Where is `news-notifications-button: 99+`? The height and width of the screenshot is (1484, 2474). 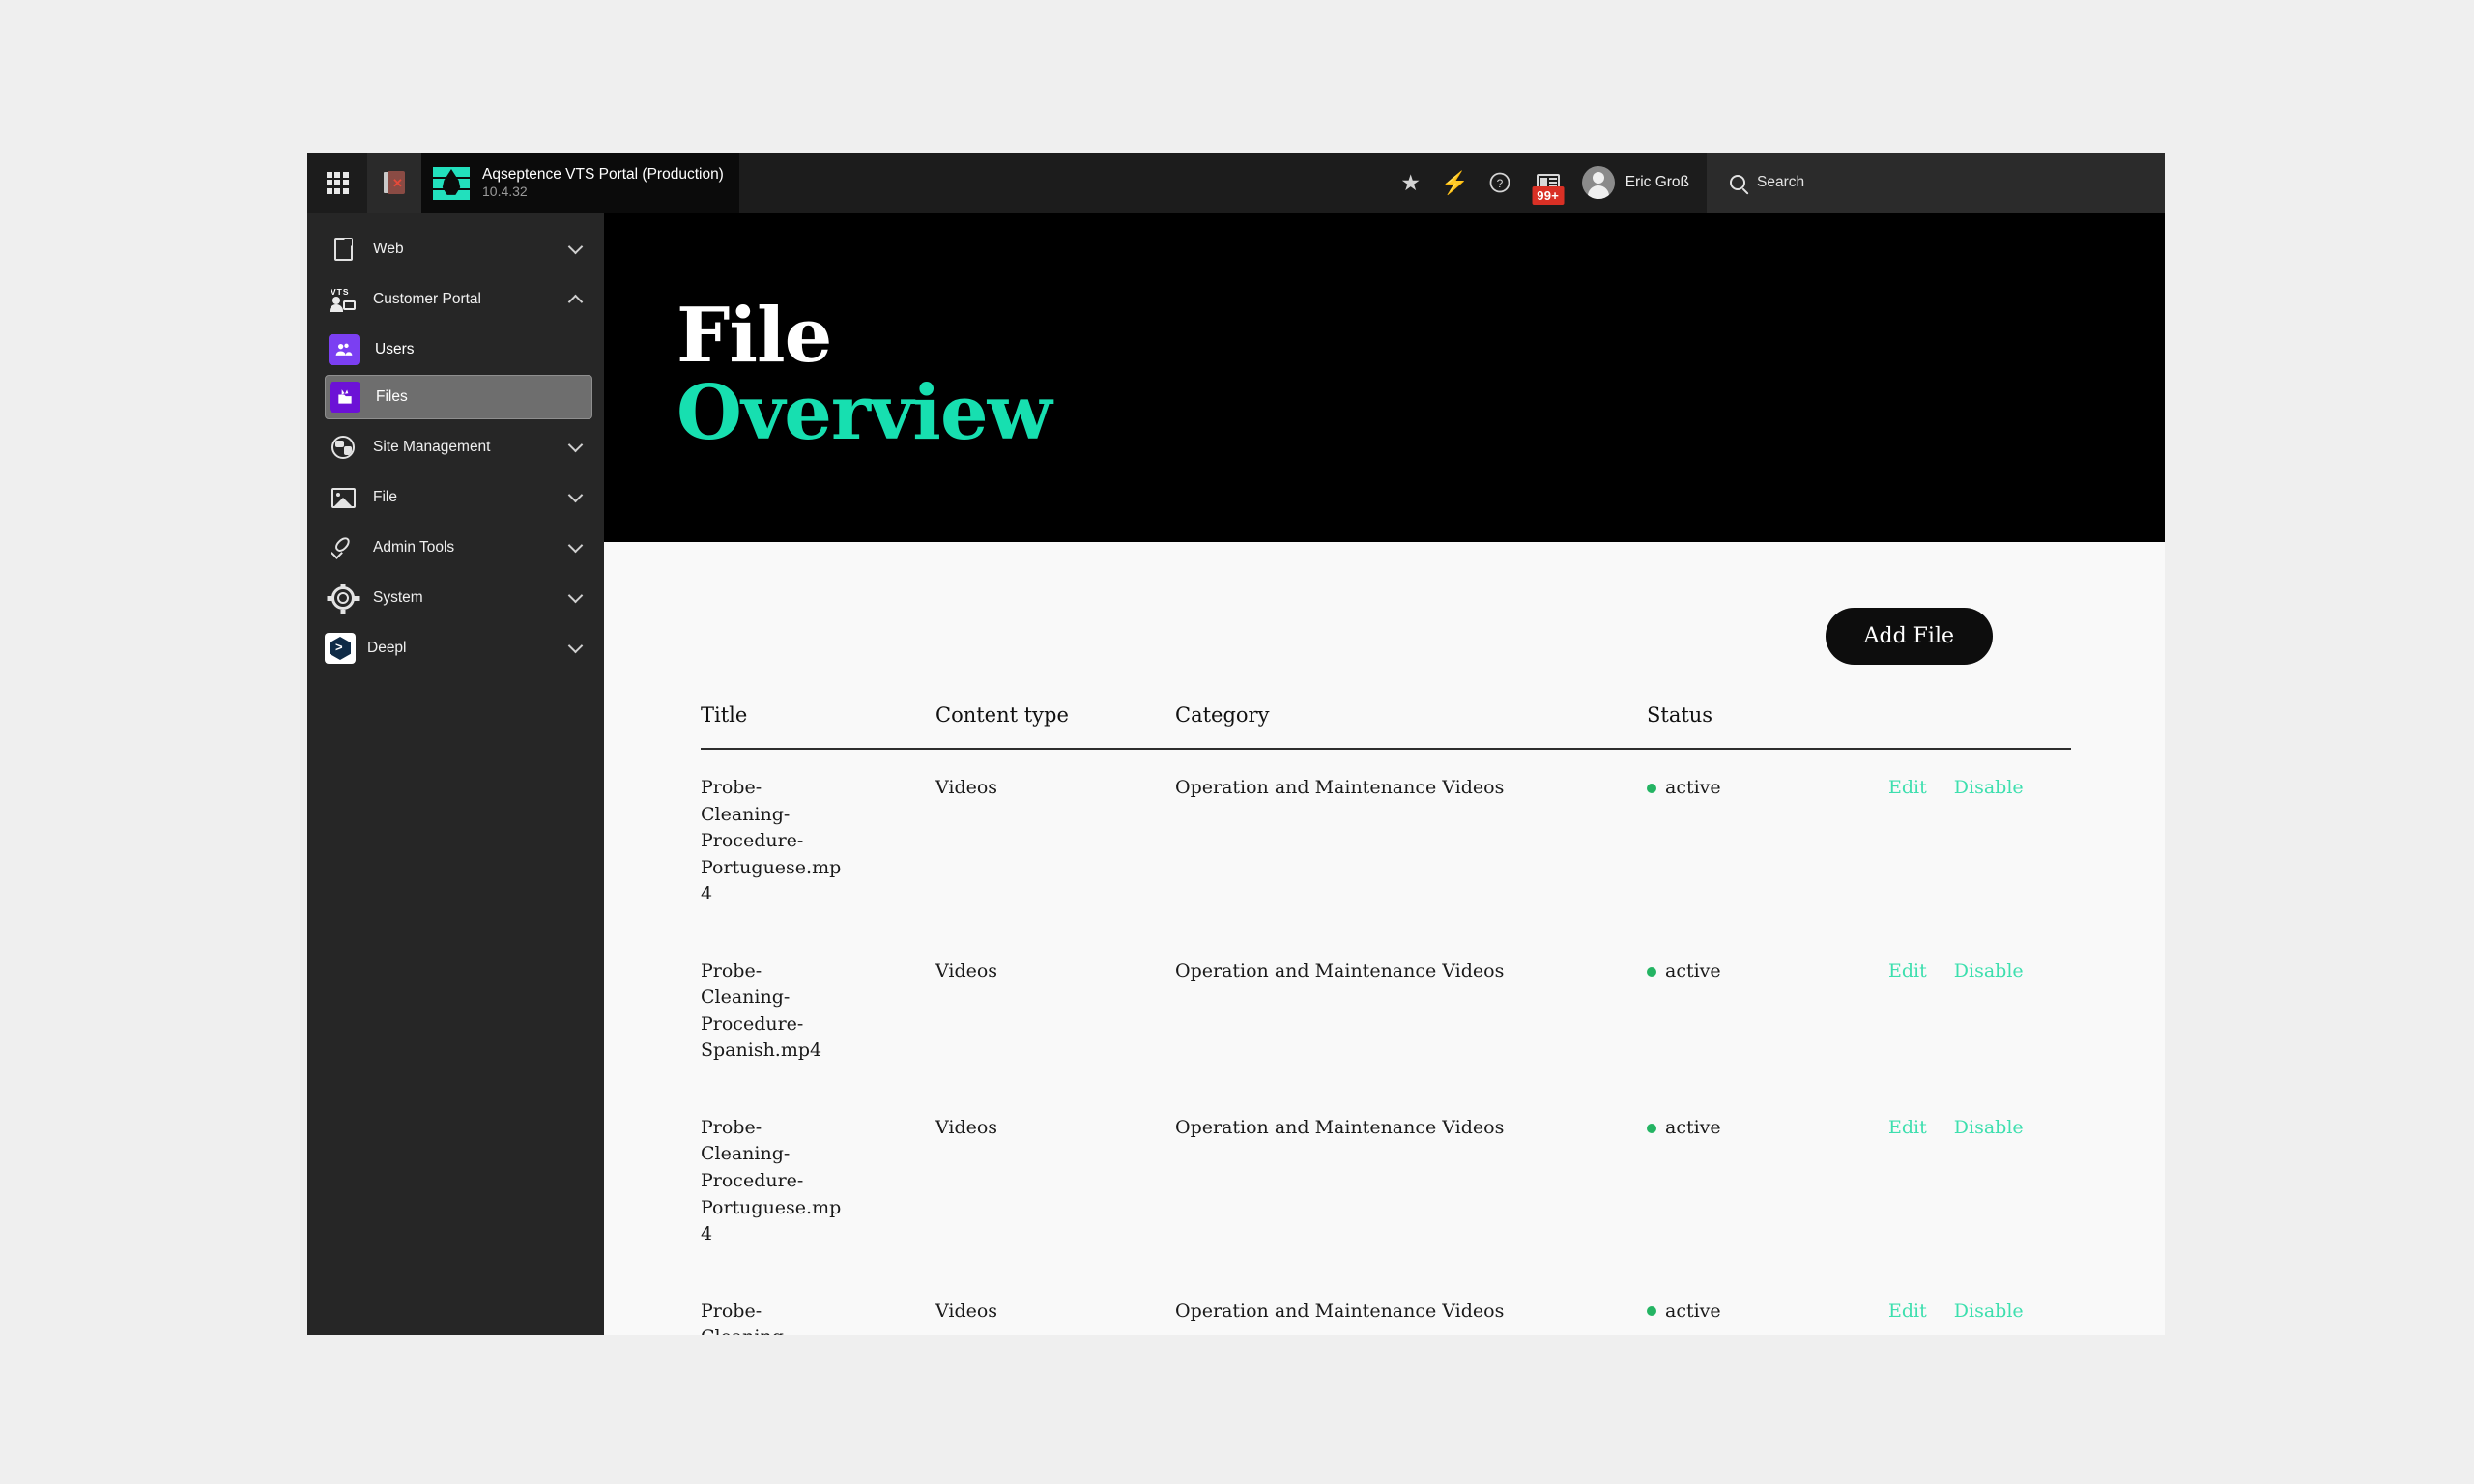
news-notifications-button: 99+ is located at coordinates (1548, 183).